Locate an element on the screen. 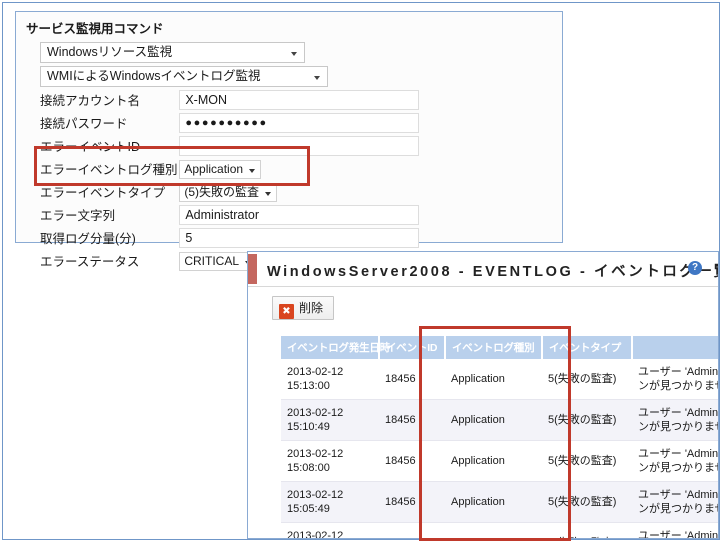 This screenshot has height=544, width=724. password-input: ●●●●●●●●●● is located at coordinates (299, 123).